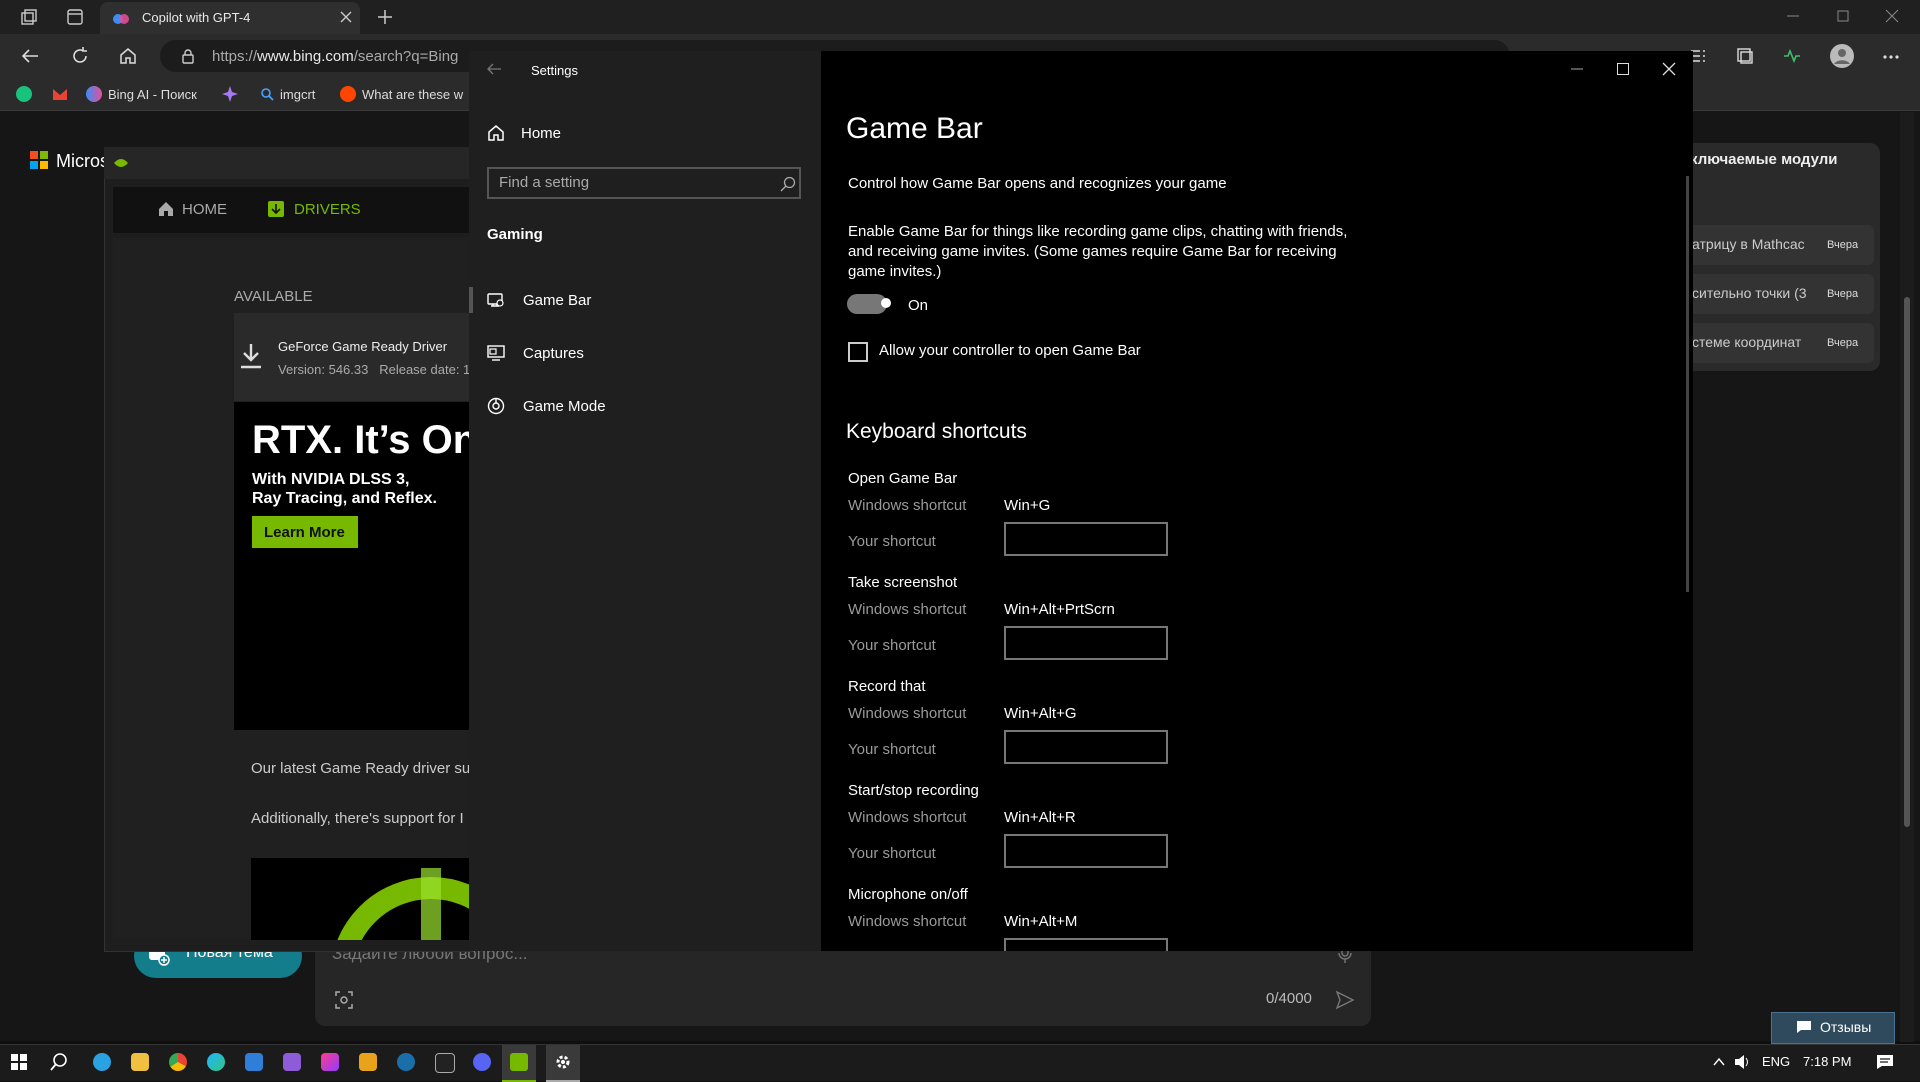 Image resolution: width=1920 pixels, height=1082 pixels. Describe the element at coordinates (140, 1062) in the screenshot. I see `file-explorer-icon` at that location.